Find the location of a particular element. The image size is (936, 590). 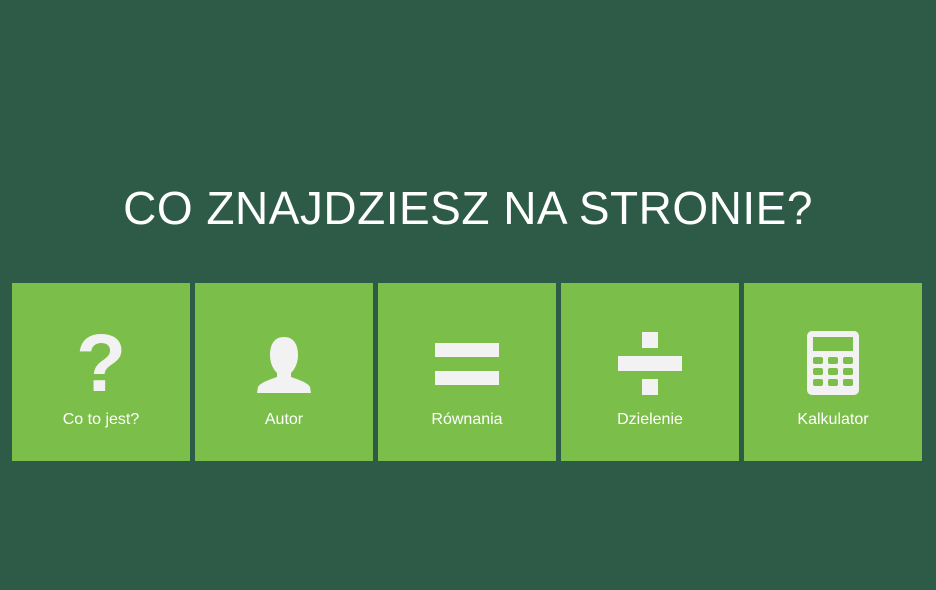

tile-dzielenie: Dzielenie is located at coordinates (650, 372).